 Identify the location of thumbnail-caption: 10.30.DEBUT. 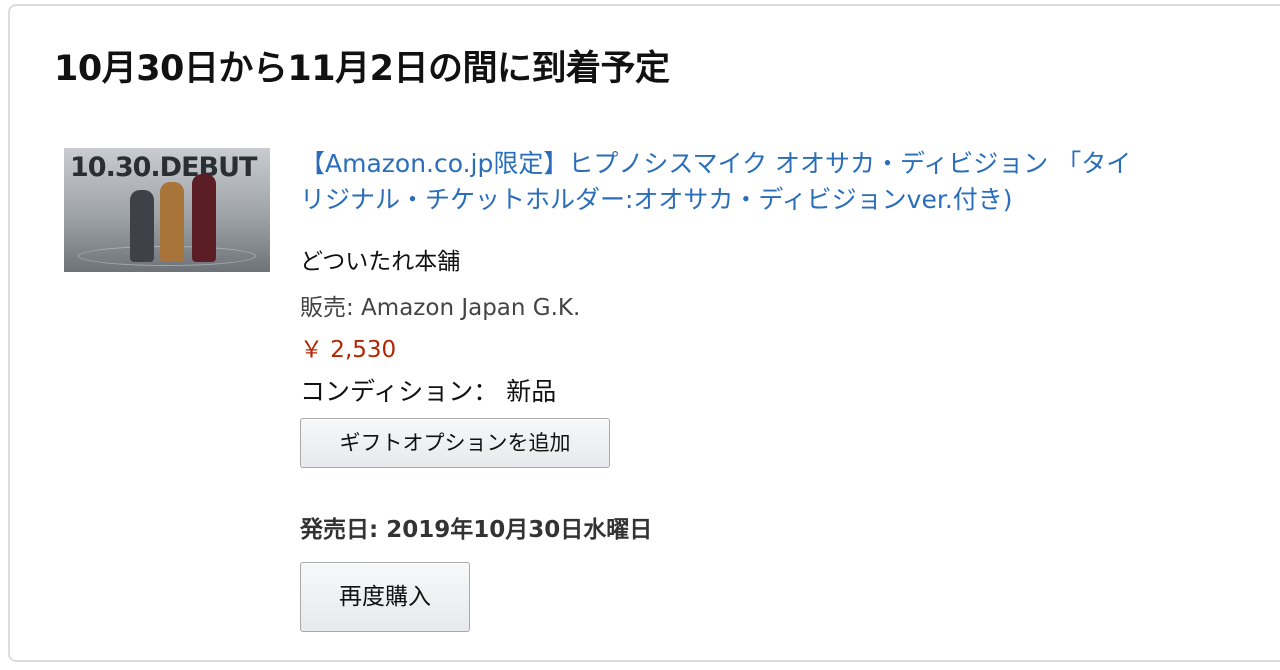
(163, 167).